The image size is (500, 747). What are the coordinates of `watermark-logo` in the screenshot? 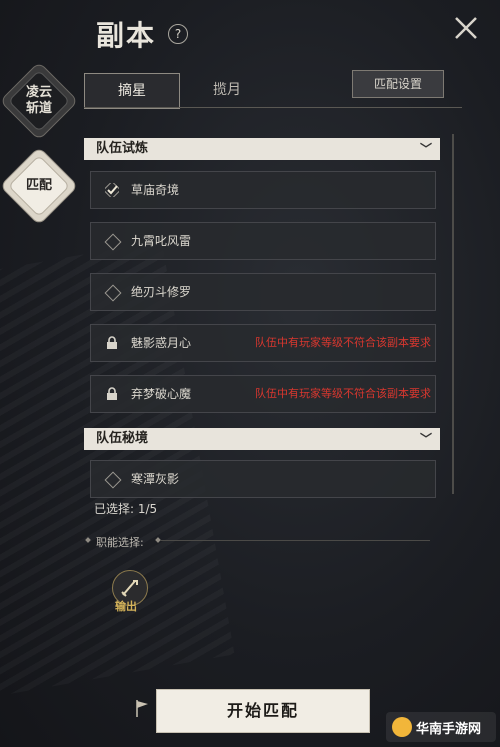 It's located at (402, 727).